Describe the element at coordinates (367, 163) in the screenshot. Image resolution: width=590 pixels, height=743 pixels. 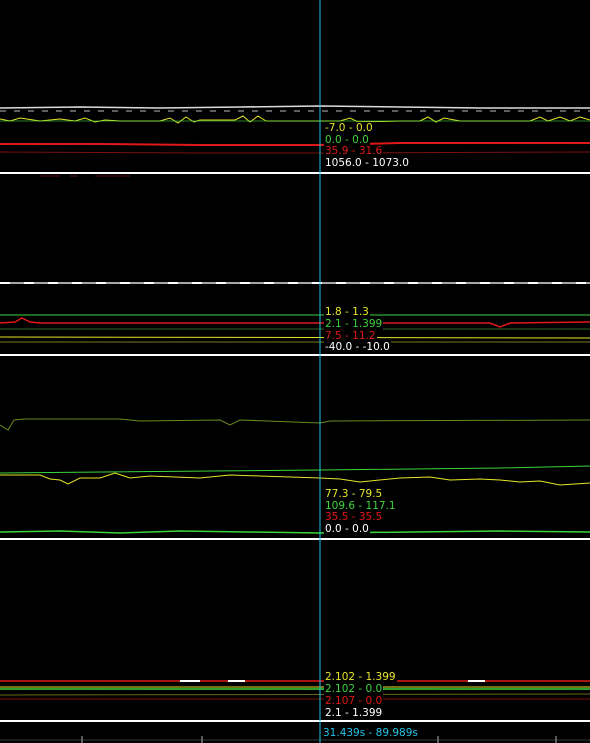
I see `readout-white: 1056.0 - 1073.0` at that location.